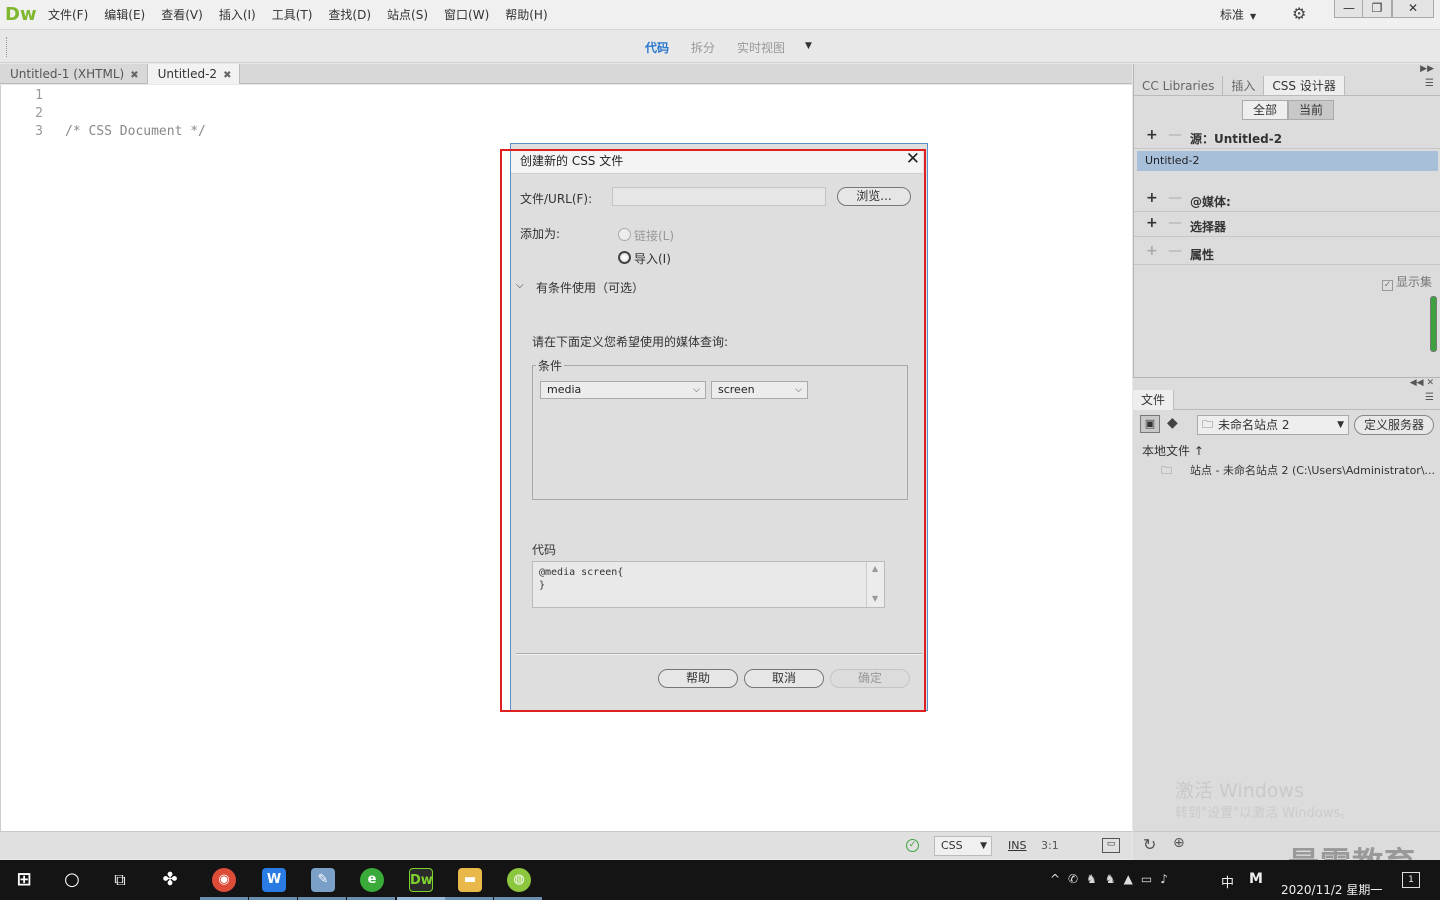  I want to click on minimize-button: —, so click(1349, 9).